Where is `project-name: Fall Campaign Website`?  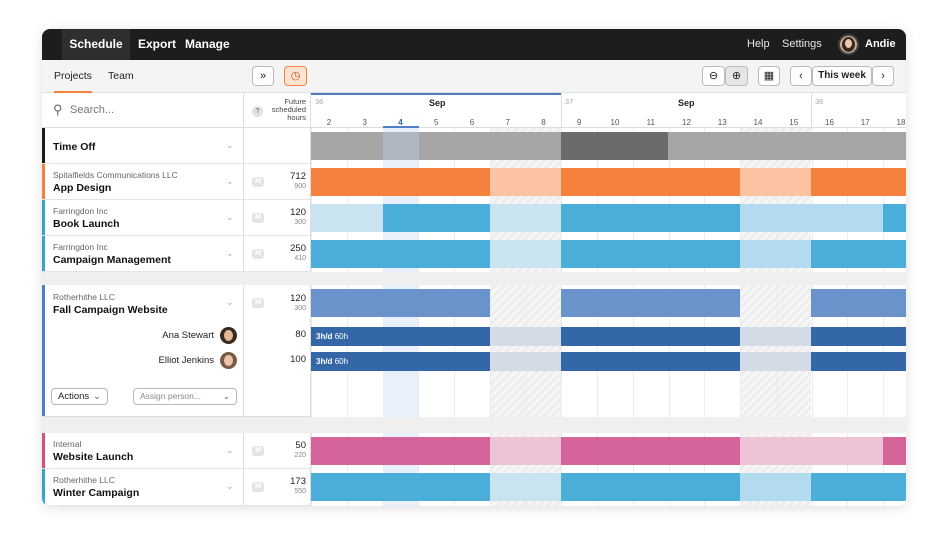
project-name: Fall Campaign Website is located at coordinates (110, 310).